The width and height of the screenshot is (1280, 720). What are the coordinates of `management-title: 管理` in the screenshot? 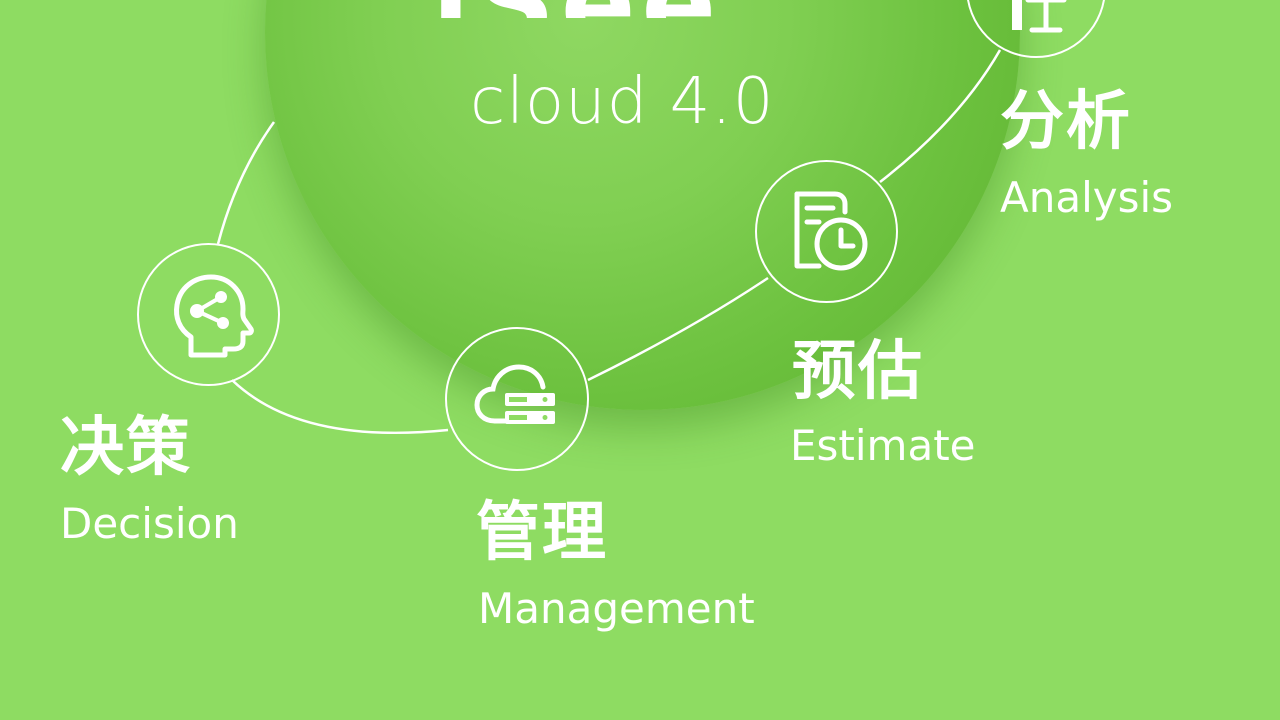 It's located at (542, 533).